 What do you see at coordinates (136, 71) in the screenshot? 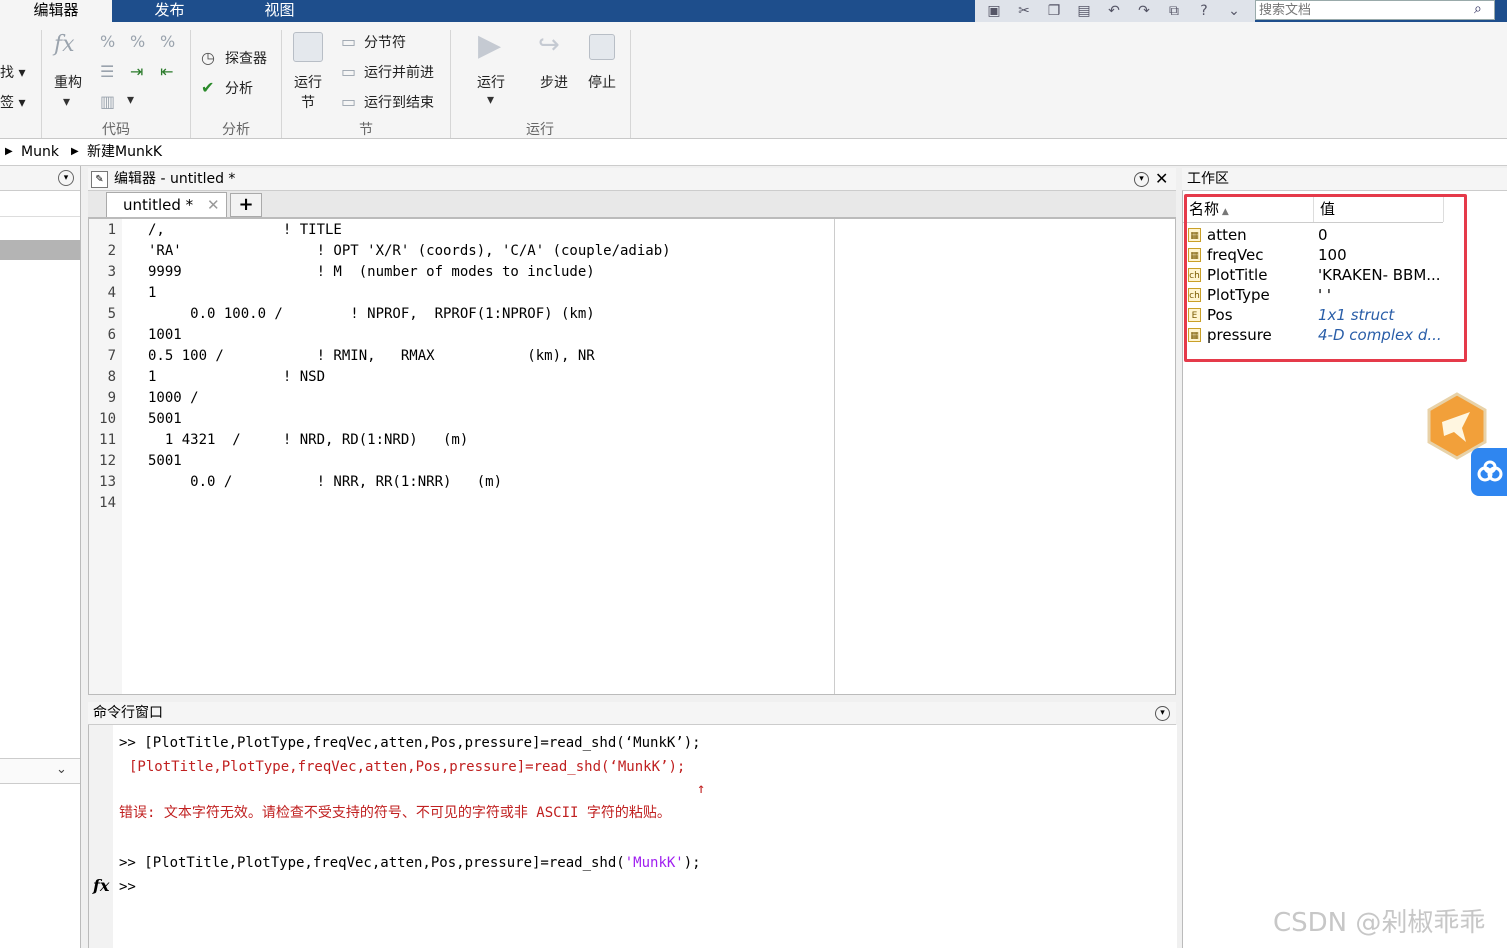
I see `increase-indent-icon: ⇥` at bounding box center [136, 71].